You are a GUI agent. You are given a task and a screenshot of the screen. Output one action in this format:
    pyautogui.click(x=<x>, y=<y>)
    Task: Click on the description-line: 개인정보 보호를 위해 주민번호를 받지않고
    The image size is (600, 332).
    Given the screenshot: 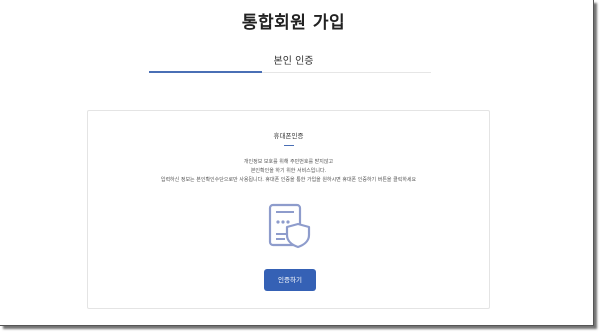 What is the action you would take?
    pyautogui.click(x=288, y=162)
    